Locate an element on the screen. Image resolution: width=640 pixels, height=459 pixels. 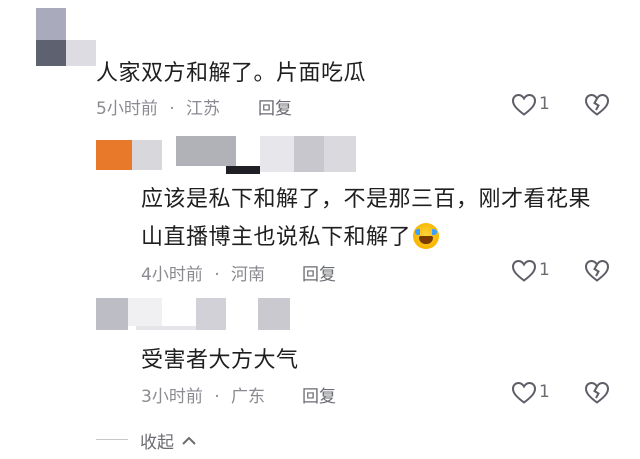
comment-text-line-2: 山直播博主也说私下和解了 is located at coordinates (290, 235).